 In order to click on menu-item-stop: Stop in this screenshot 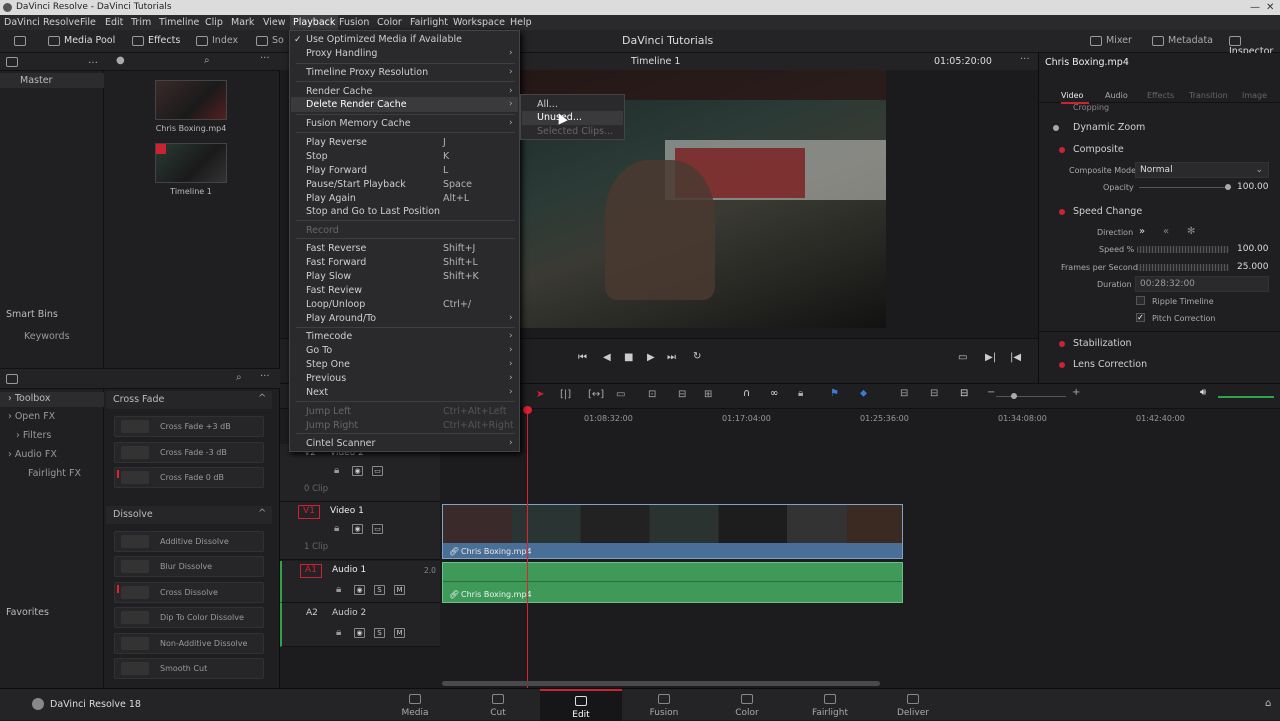, I will do `click(317, 156)`.